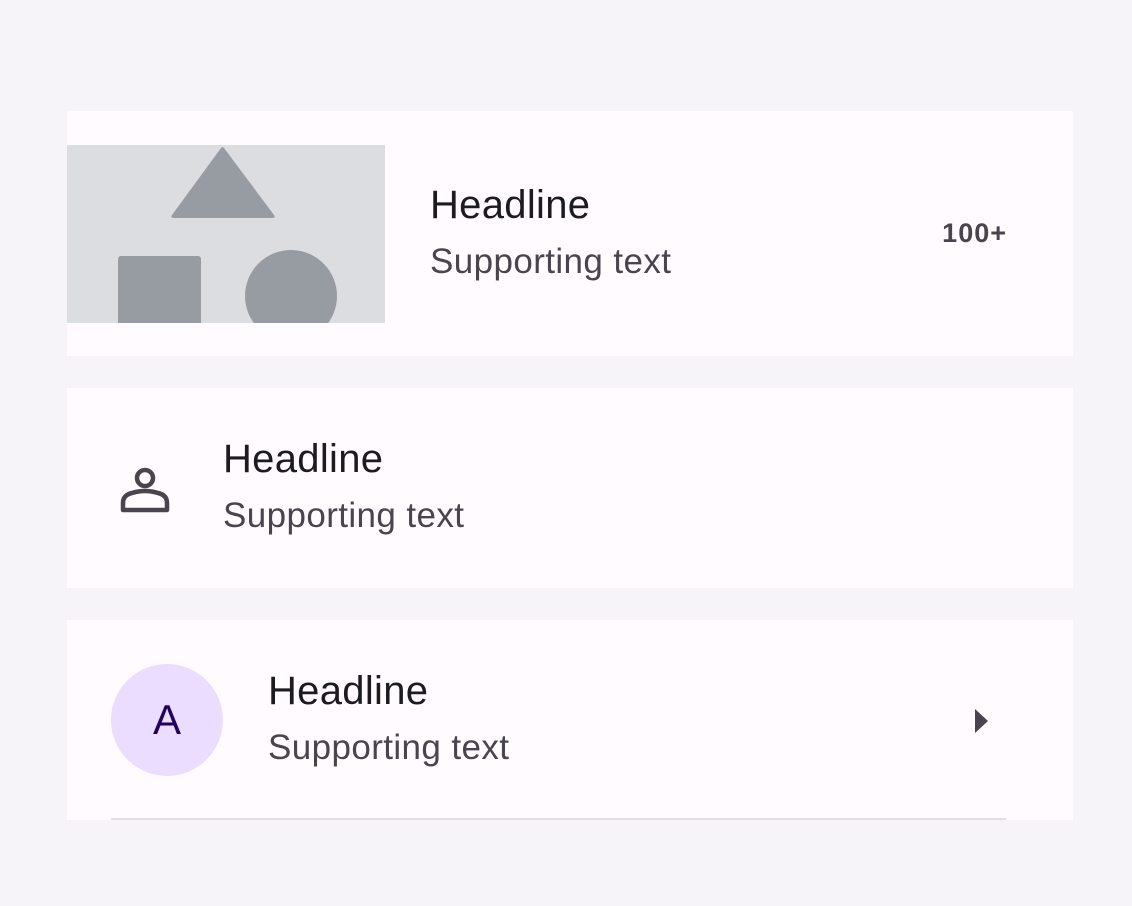 Image resolution: width=1132 pixels, height=906 pixels. I want to click on trailing-count-label: 100+, so click(974, 233).